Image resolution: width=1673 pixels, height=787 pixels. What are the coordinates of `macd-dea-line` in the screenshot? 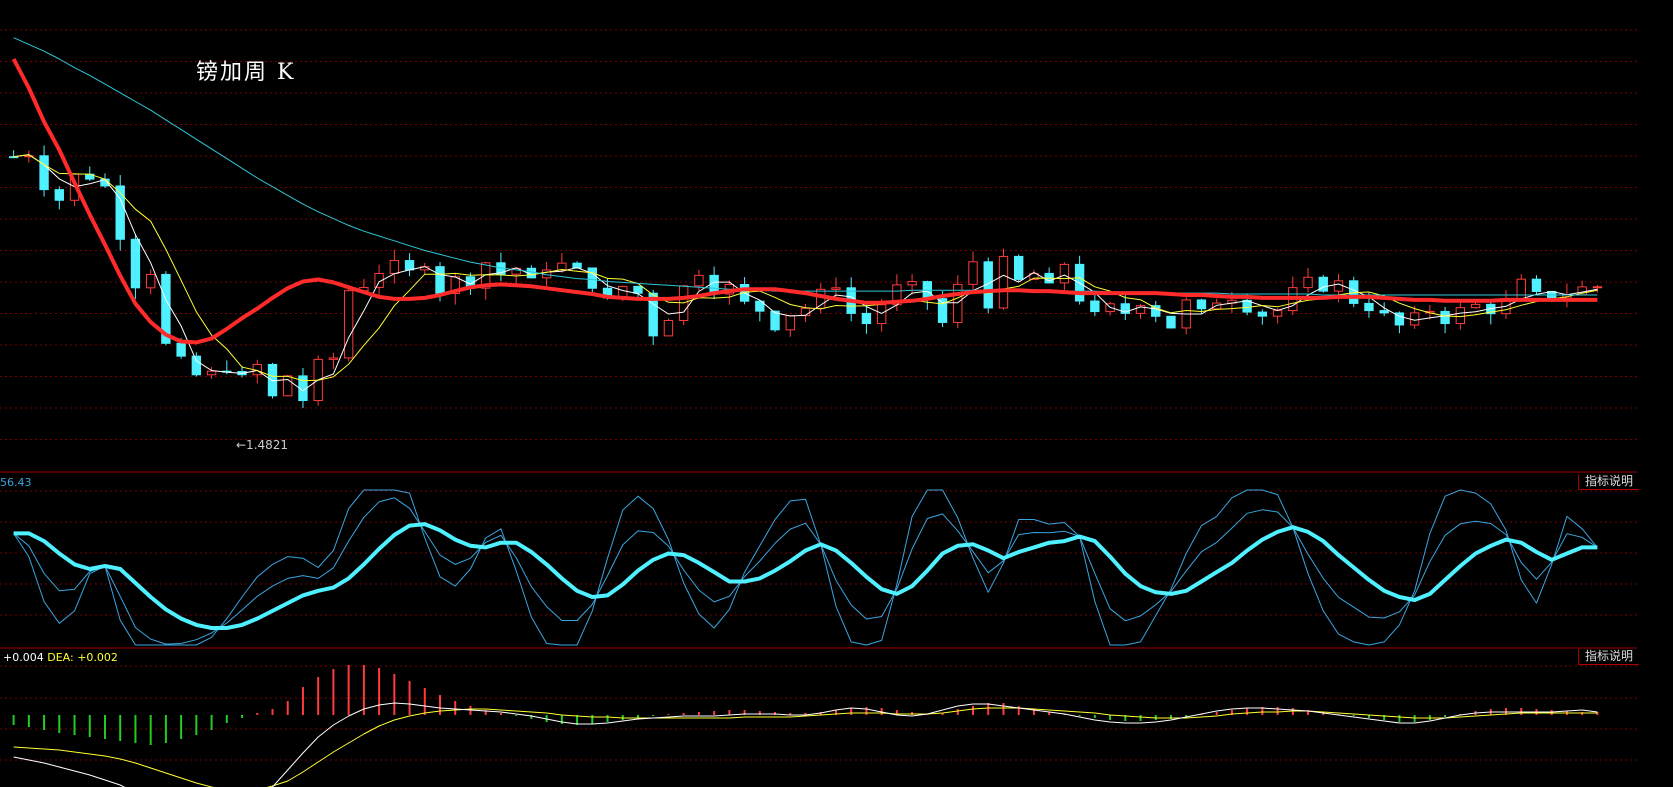 It's located at (805, 747).